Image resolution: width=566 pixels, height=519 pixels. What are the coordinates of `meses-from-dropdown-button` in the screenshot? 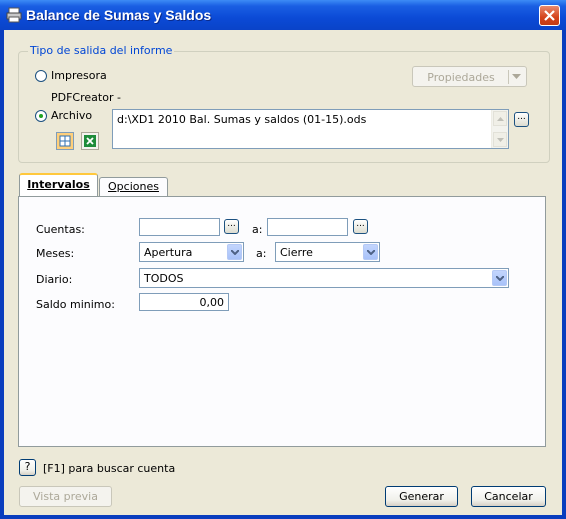 It's located at (234, 252).